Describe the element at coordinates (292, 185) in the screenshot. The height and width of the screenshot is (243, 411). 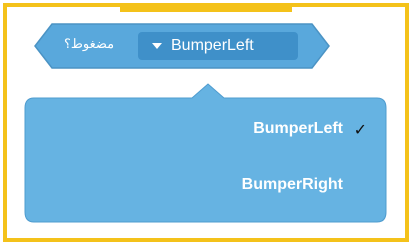
I see `menu-item-bumper-right: BumperRight` at that location.